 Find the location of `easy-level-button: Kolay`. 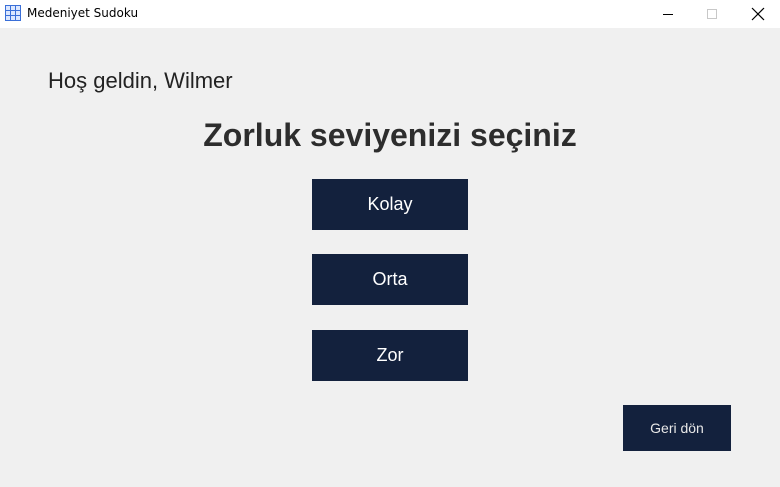

easy-level-button: Kolay is located at coordinates (390, 204).